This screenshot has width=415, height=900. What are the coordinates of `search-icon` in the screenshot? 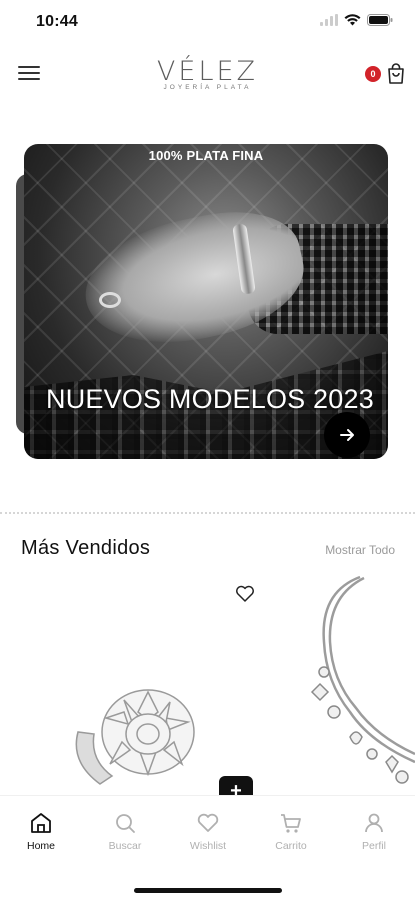 It's located at (125, 823).